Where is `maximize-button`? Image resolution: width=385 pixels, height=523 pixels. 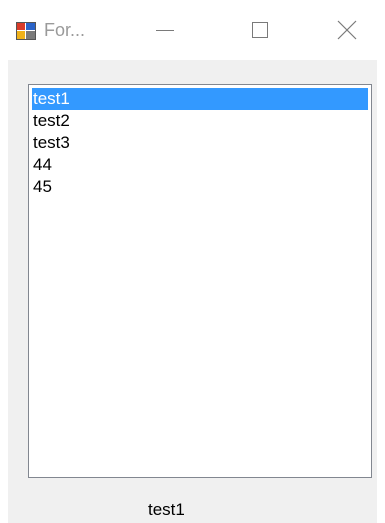 maximize-button is located at coordinates (260, 30).